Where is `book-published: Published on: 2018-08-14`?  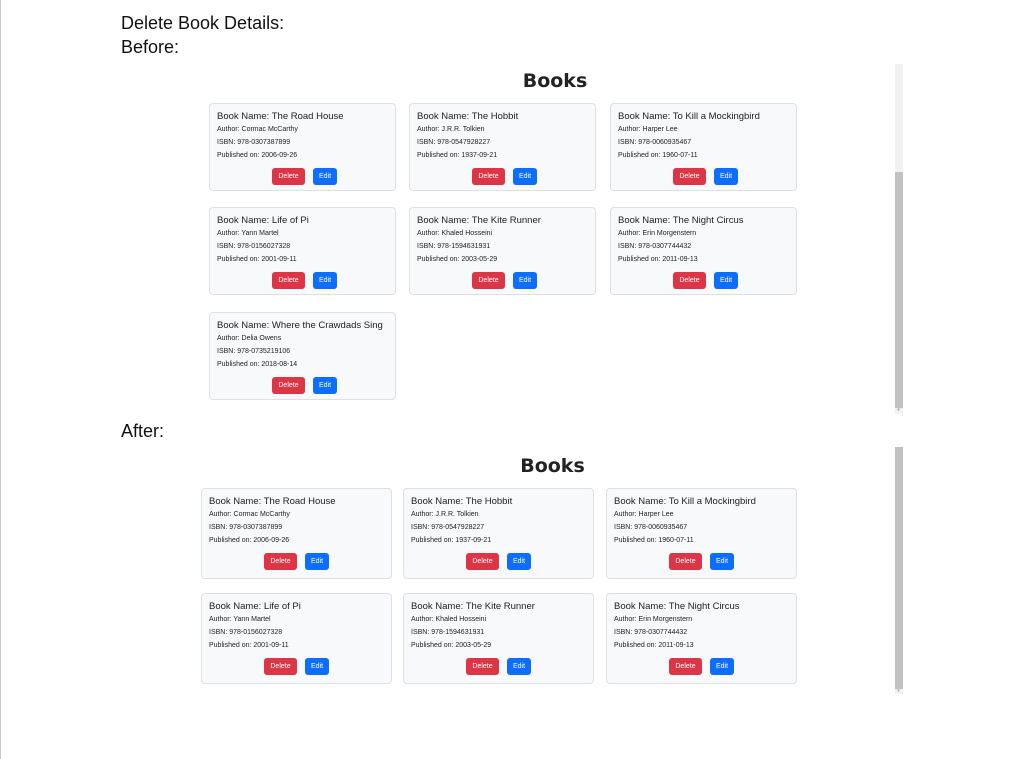 book-published: Published on: 2018-08-14 is located at coordinates (257, 364).